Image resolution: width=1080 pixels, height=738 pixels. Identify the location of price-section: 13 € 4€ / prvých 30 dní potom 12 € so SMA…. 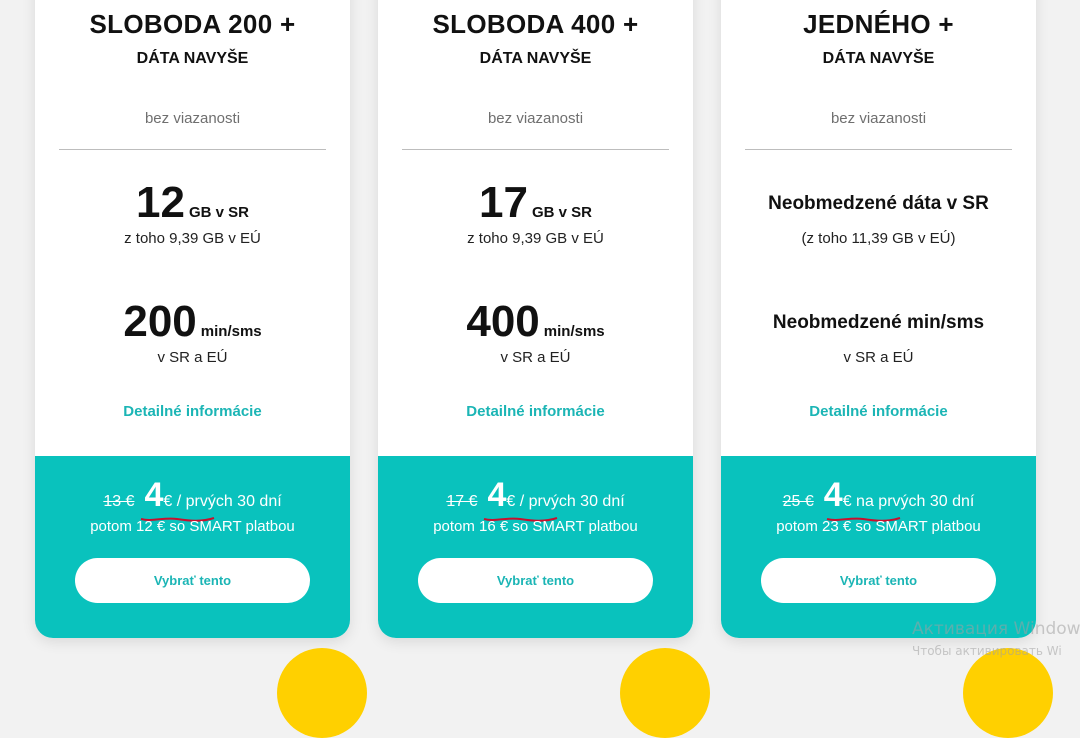
(192, 547).